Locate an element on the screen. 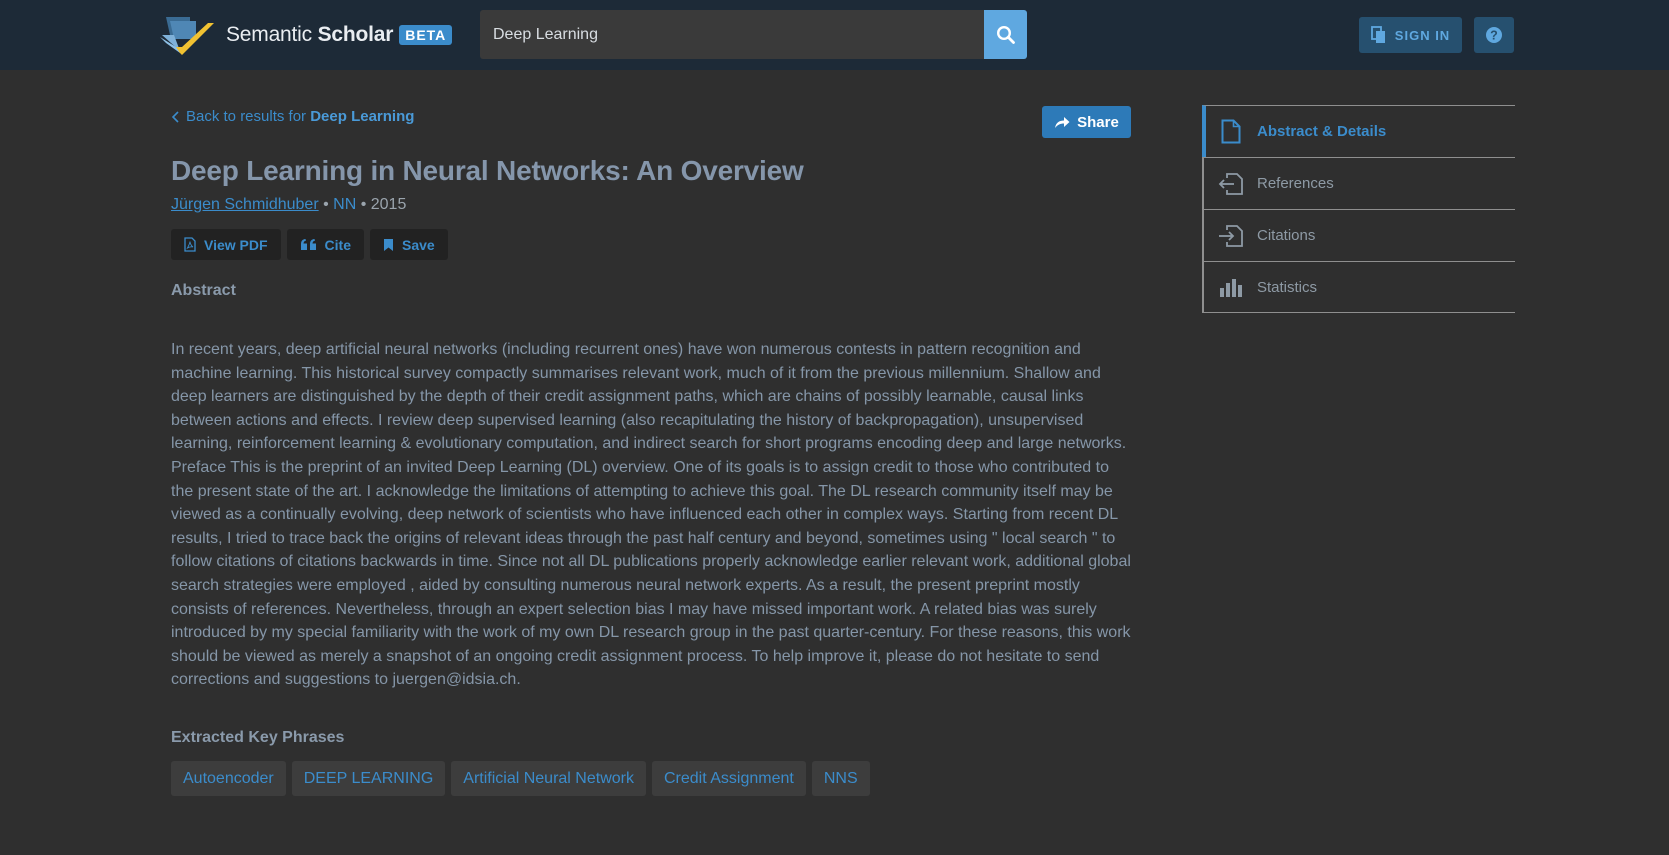 The width and height of the screenshot is (1669, 855). view-pdf-label: View PDF is located at coordinates (236, 244).